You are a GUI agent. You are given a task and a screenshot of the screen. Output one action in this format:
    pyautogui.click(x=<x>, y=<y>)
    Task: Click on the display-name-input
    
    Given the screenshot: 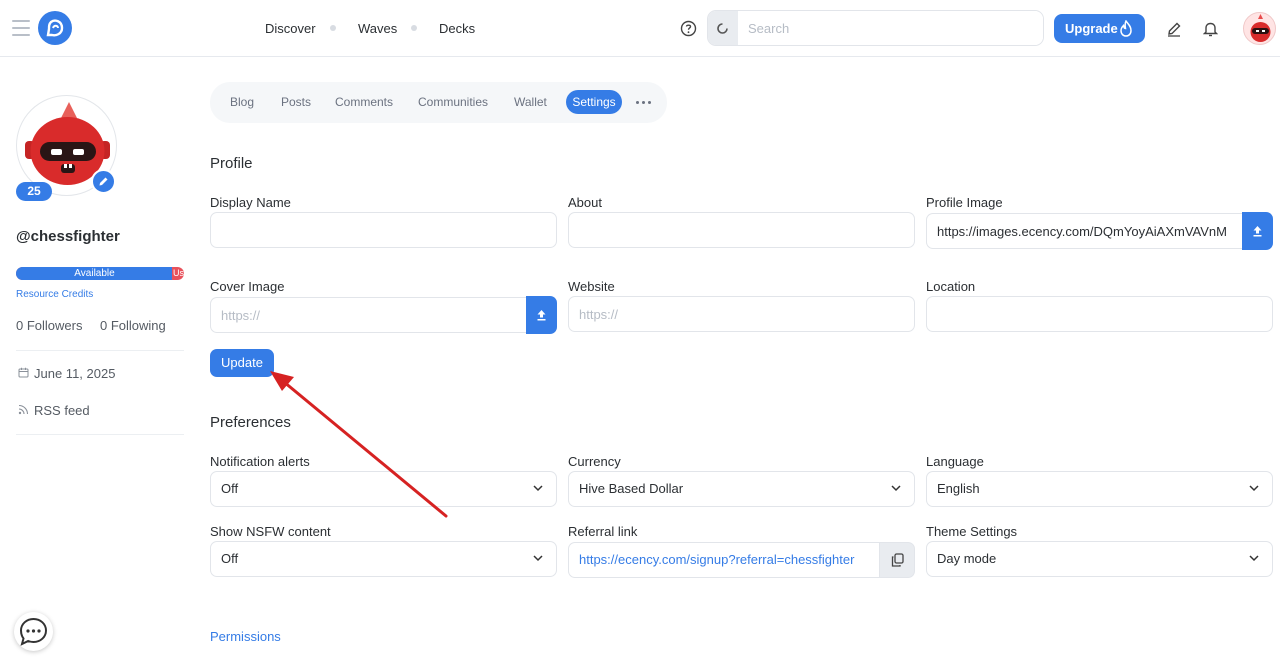 What is the action you would take?
    pyautogui.click(x=383, y=230)
    